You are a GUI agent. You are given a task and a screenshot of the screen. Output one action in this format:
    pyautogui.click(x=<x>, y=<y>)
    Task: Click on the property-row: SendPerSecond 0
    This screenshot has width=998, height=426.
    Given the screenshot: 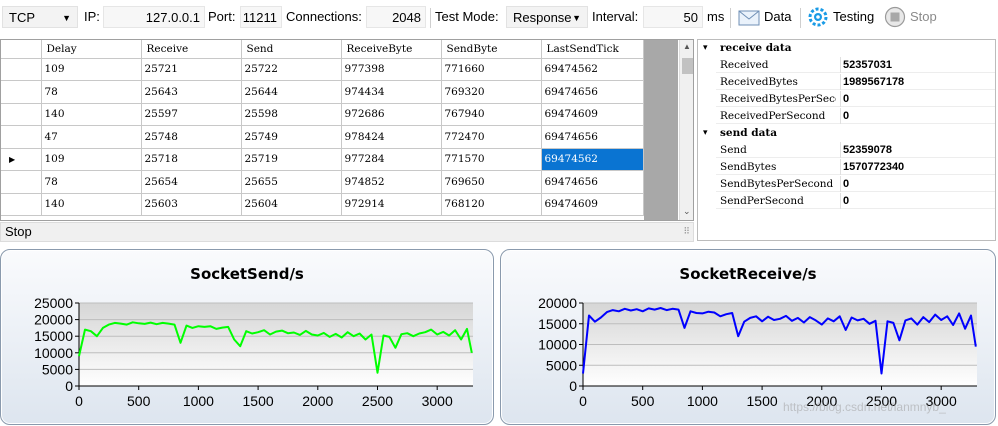 What is the action you would take?
    pyautogui.click(x=855, y=201)
    